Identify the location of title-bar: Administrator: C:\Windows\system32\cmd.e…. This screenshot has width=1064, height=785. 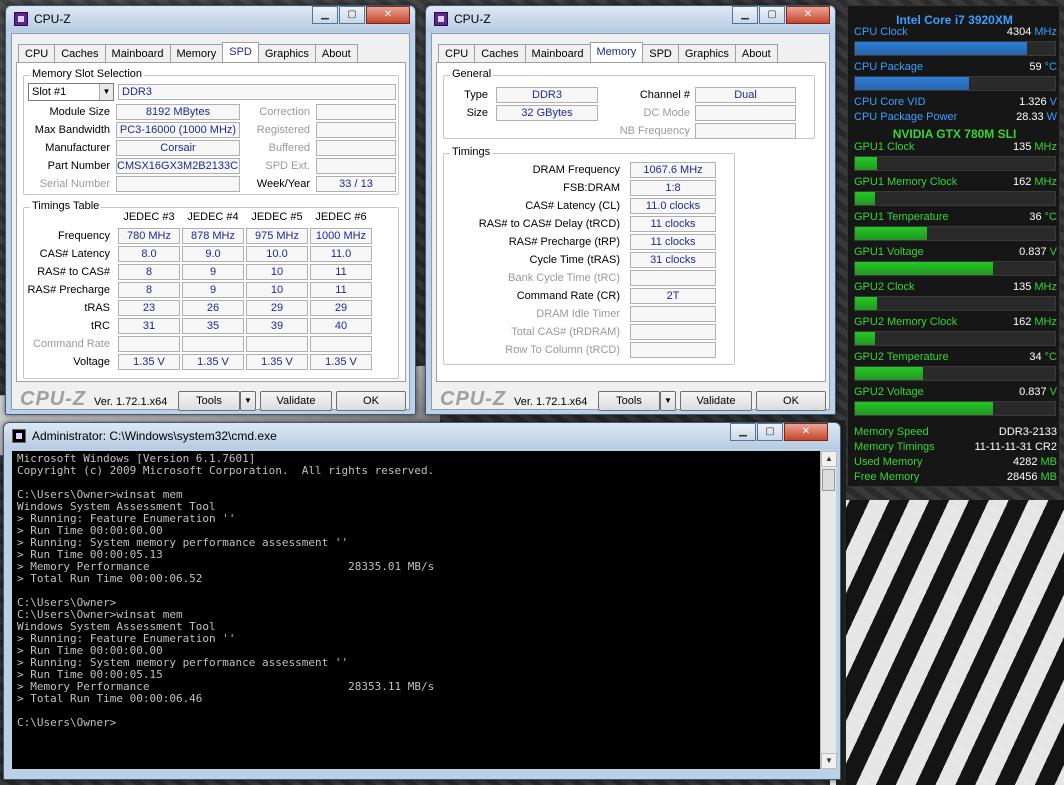
(422, 436).